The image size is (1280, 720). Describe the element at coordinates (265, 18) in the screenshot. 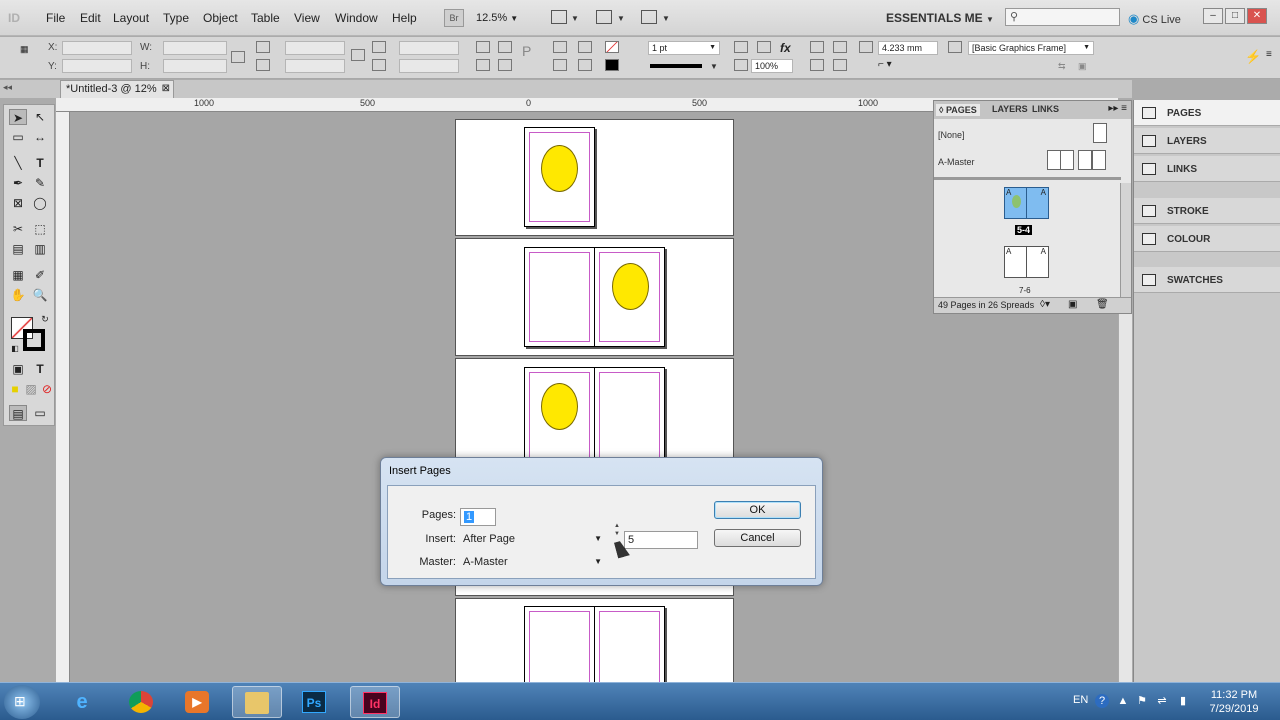

I see `menu-table: Table` at that location.